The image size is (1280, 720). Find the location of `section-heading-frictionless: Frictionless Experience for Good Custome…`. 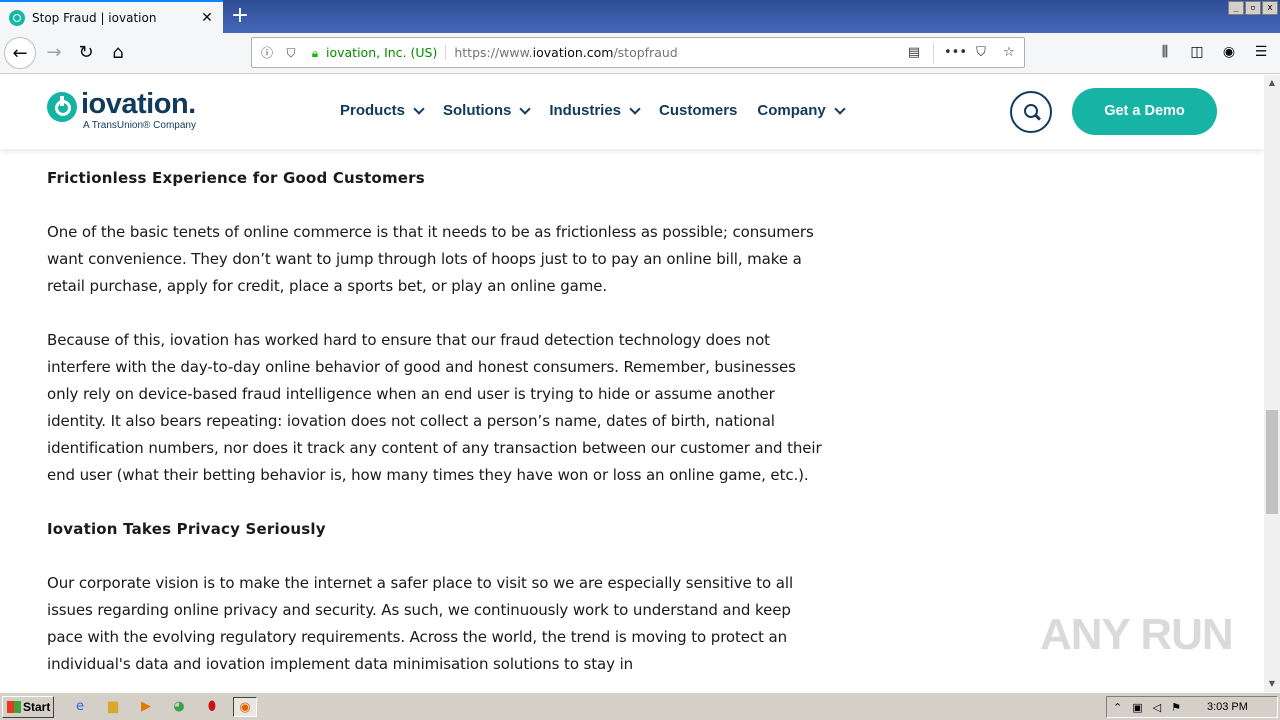

section-heading-frictionless: Frictionless Experience for Good Custome… is located at coordinates (236, 178).